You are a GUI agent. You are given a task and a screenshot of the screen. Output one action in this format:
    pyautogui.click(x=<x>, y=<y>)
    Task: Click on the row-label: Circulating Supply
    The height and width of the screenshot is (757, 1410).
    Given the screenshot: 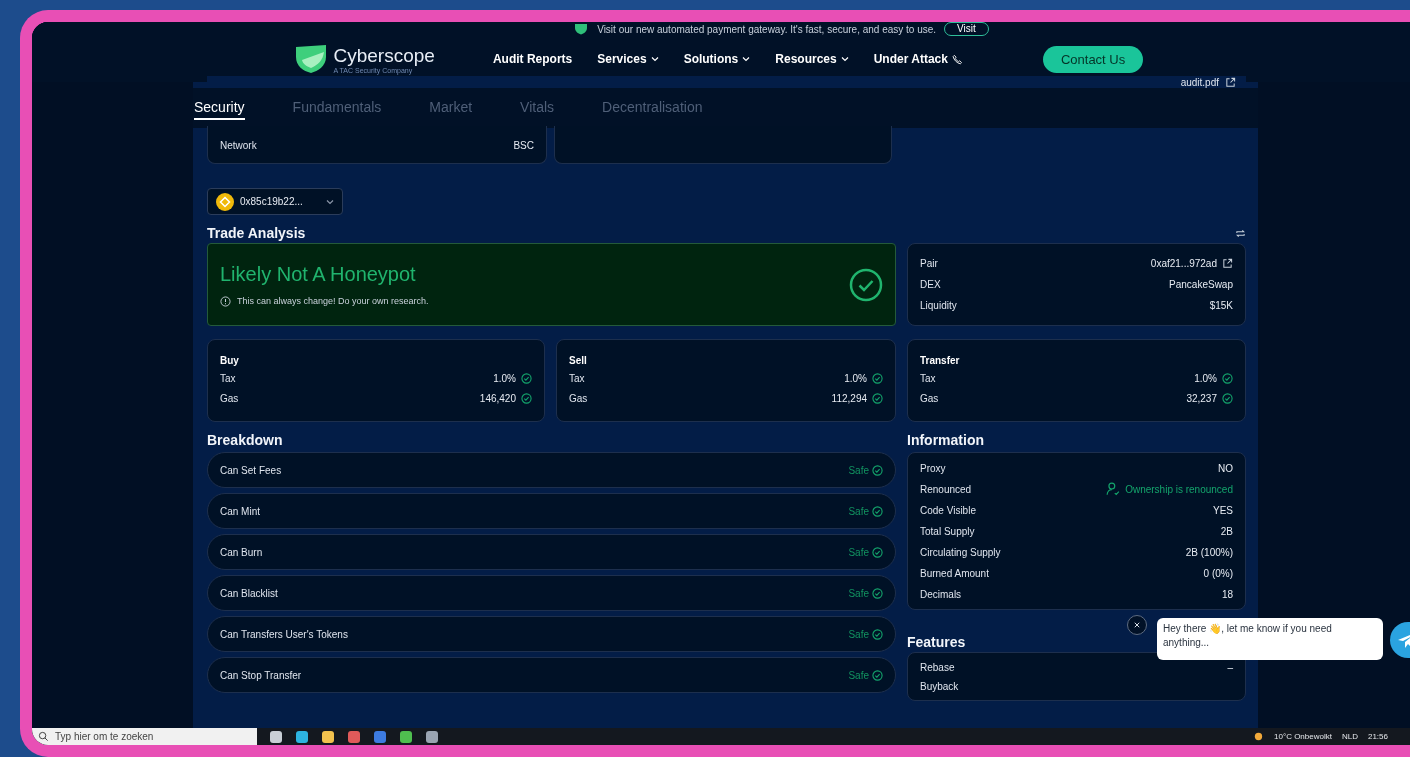 What is the action you would take?
    pyautogui.click(x=960, y=552)
    